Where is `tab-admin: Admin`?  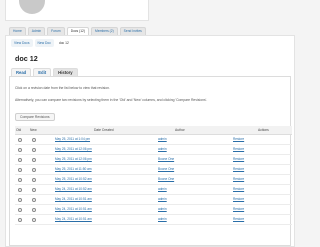 tab-admin: Admin is located at coordinates (36, 31).